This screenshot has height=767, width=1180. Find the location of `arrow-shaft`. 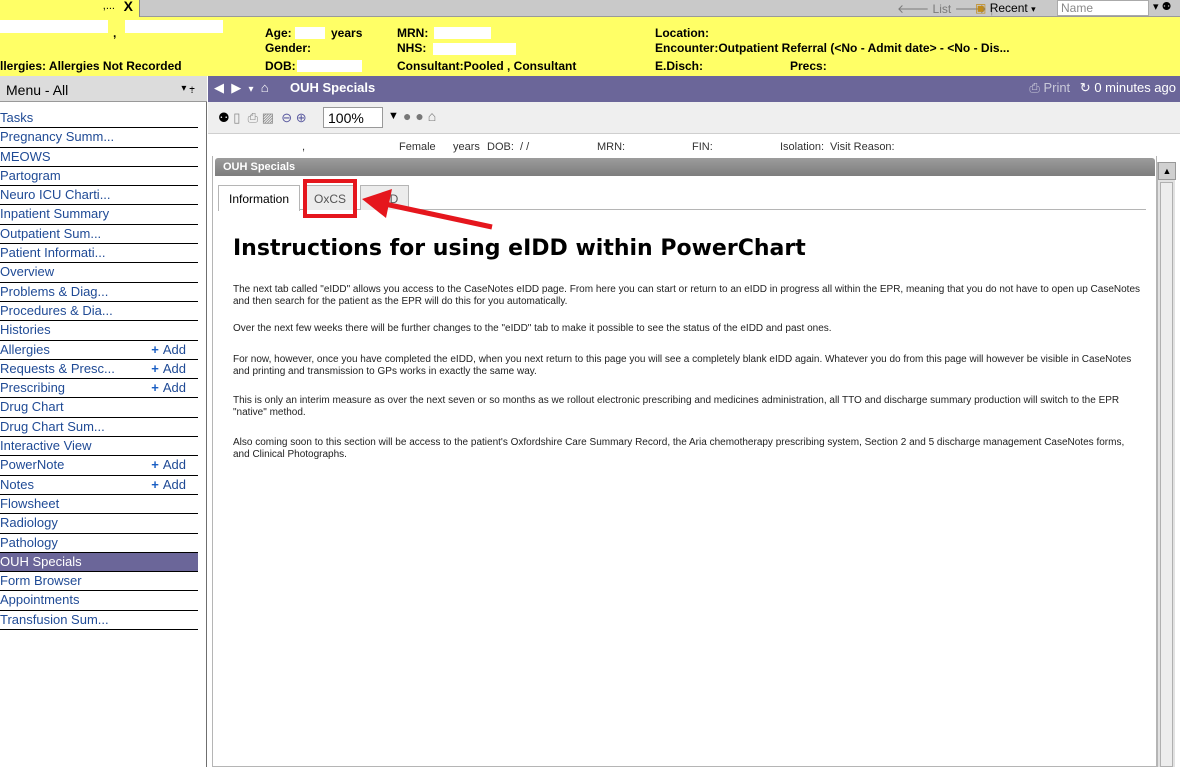

arrow-shaft is located at coordinates (438, 215).